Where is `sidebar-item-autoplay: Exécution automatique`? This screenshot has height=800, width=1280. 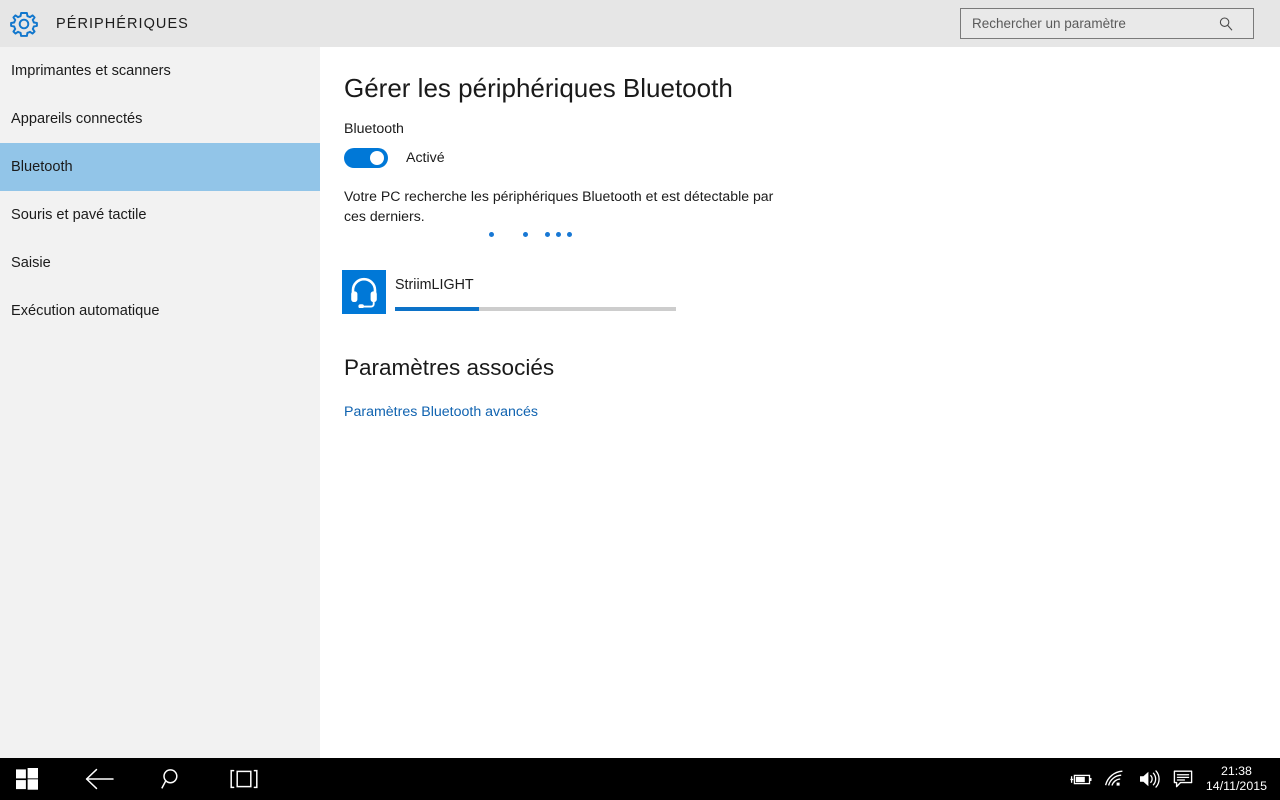 sidebar-item-autoplay: Exécution automatique is located at coordinates (160, 311).